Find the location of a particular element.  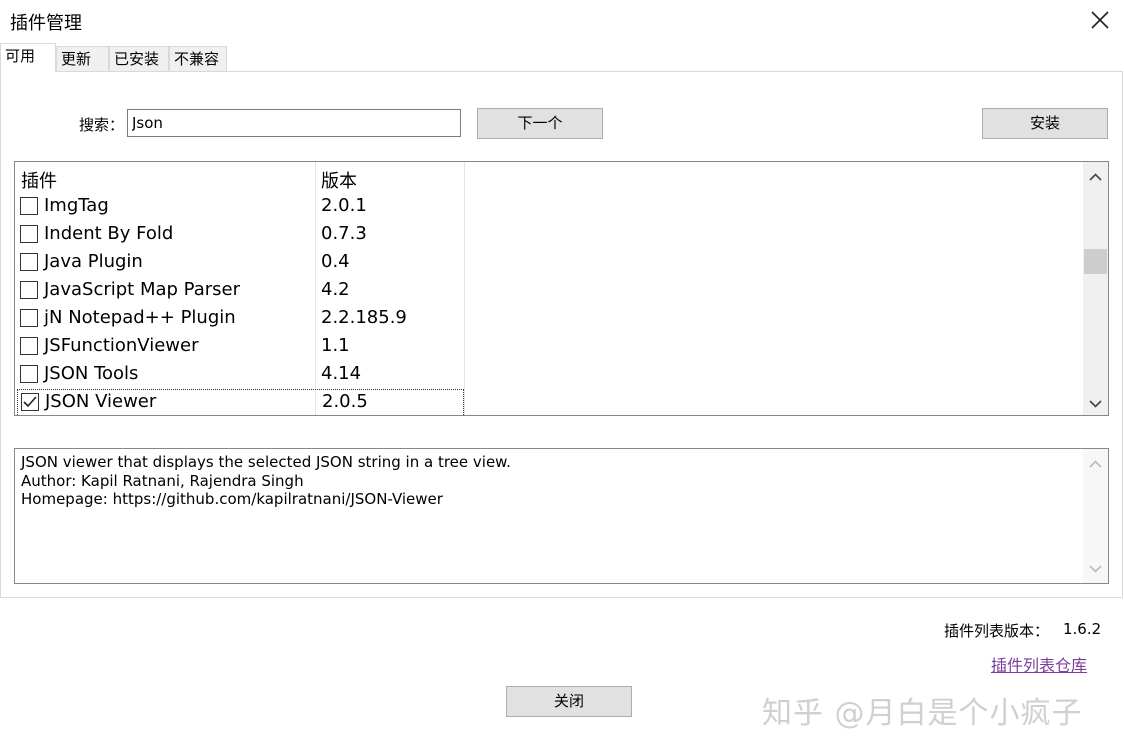

window-title: 插件管理 is located at coordinates (46, 23).